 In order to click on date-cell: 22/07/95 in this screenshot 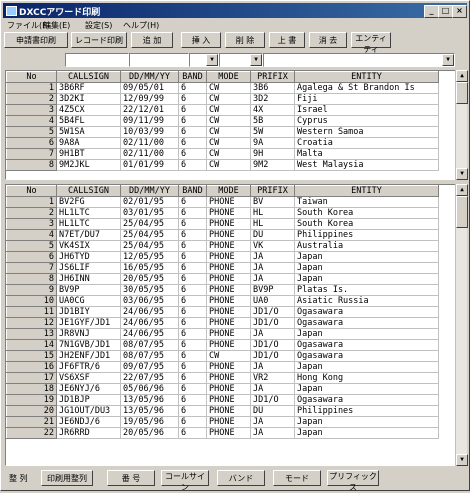, I will do `click(149, 378)`.